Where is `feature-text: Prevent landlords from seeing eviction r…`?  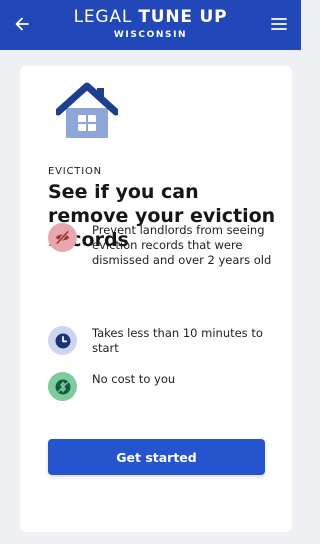 feature-text: Prevent landlords from seeing eviction r… is located at coordinates (182, 245).